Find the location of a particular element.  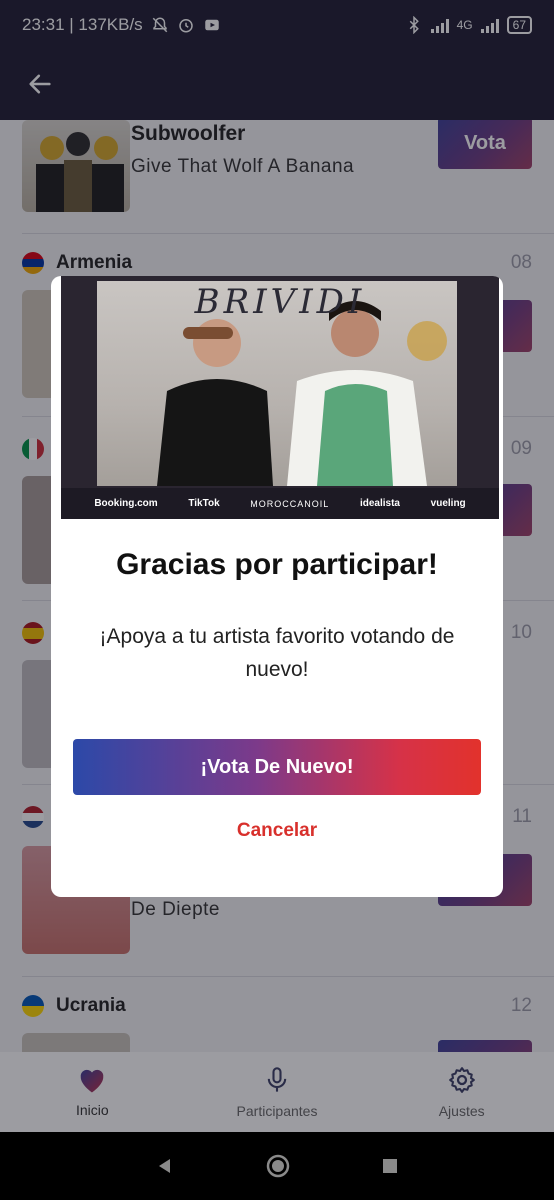

dialog-title: Gracias por participar! is located at coordinates (277, 564).